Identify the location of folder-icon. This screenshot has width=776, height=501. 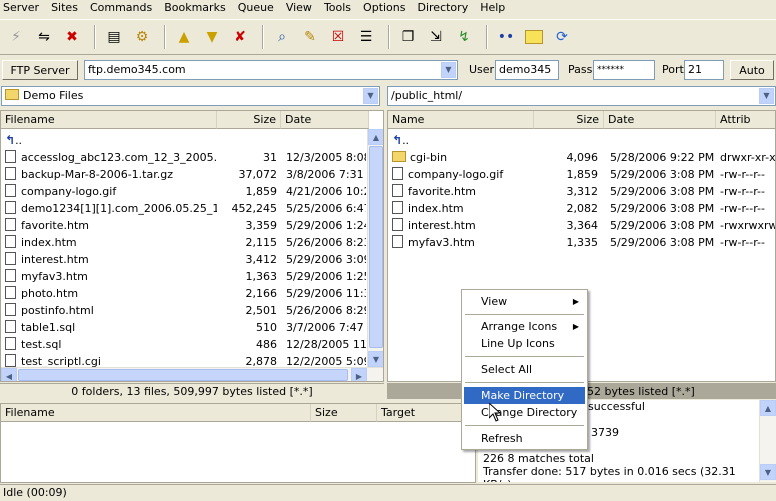
(534, 37).